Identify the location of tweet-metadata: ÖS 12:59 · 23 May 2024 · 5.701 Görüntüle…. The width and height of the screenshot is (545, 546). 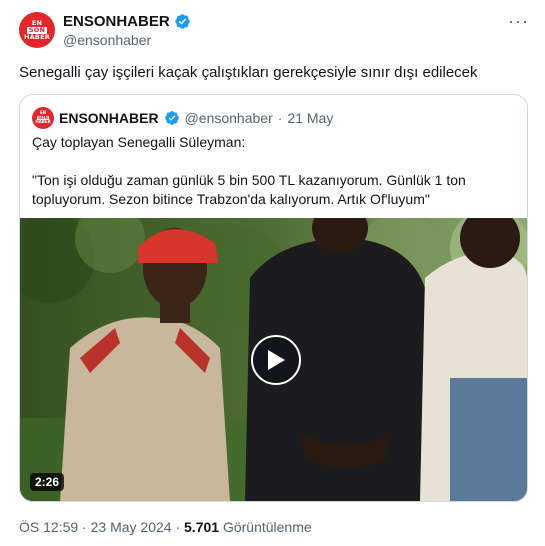
(165, 527).